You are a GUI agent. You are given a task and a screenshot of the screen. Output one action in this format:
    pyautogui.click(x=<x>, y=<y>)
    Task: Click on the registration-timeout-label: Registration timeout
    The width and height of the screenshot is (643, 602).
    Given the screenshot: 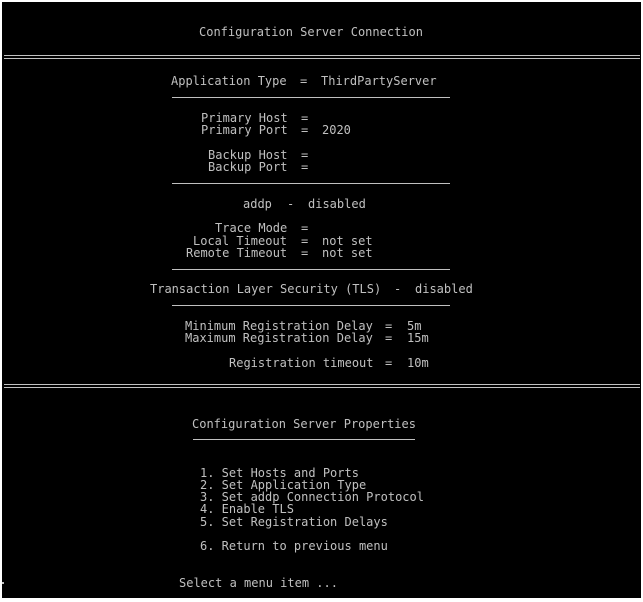 What is the action you would take?
    pyautogui.click(x=301, y=363)
    